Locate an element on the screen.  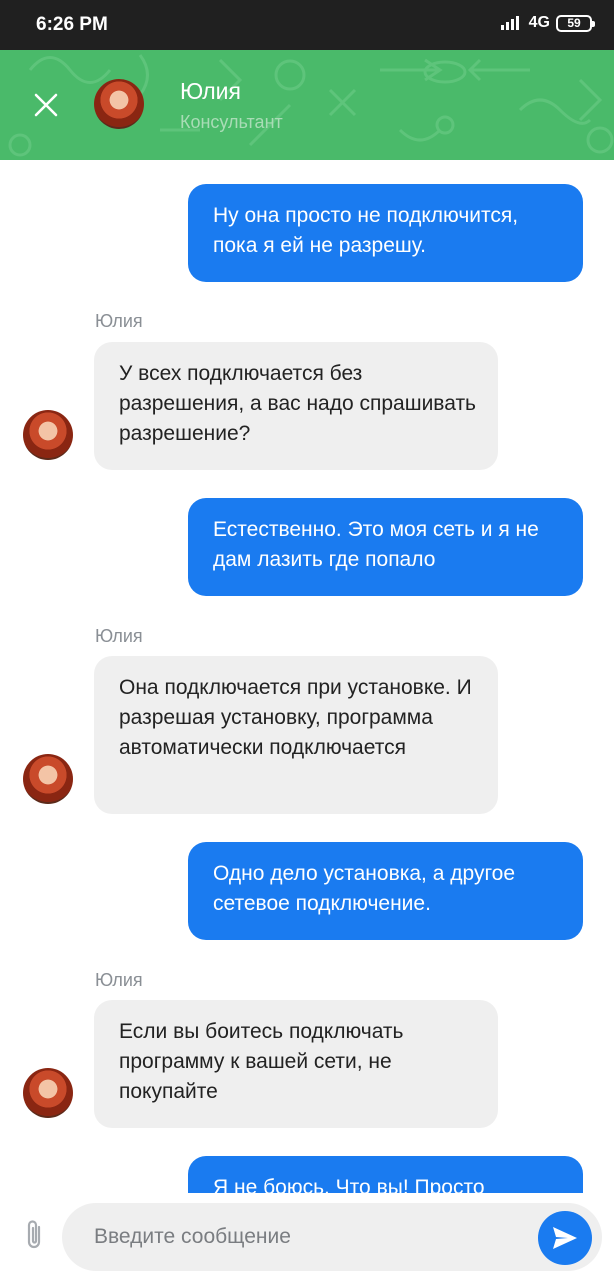
consultant-avatar is located at coordinates (119, 104).